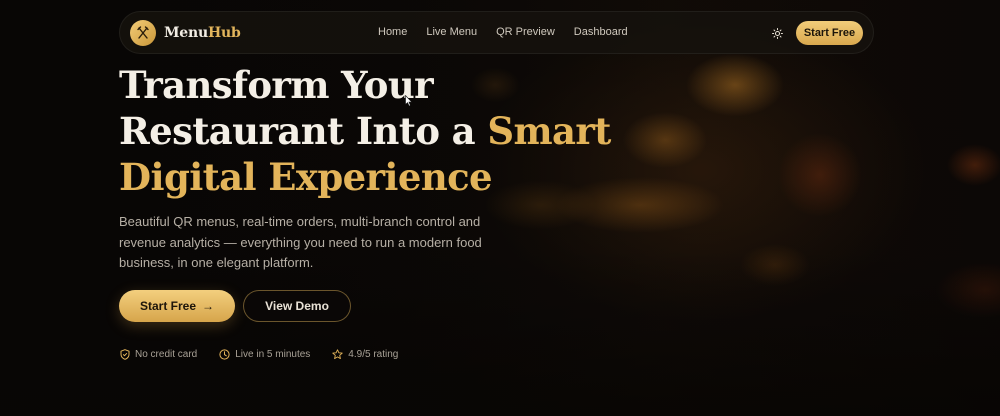 This screenshot has height=416, width=1000. Describe the element at coordinates (392, 32) in the screenshot. I see `nav-link-home: Home` at that location.